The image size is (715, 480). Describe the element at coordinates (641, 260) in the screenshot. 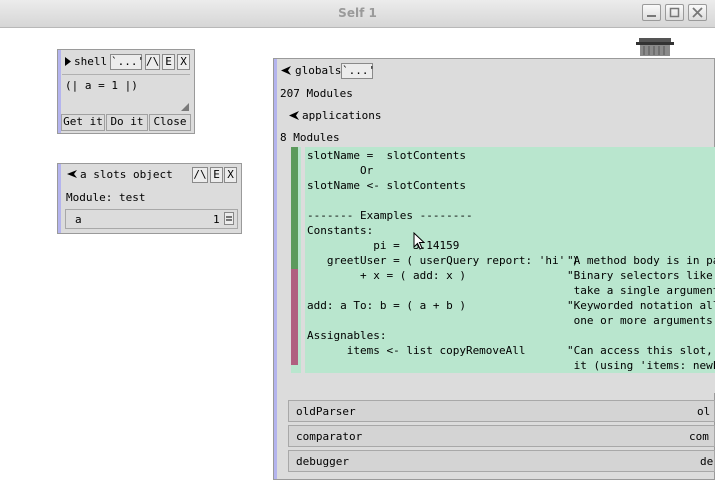

I see `code-comment: "A method body is in pare` at that location.